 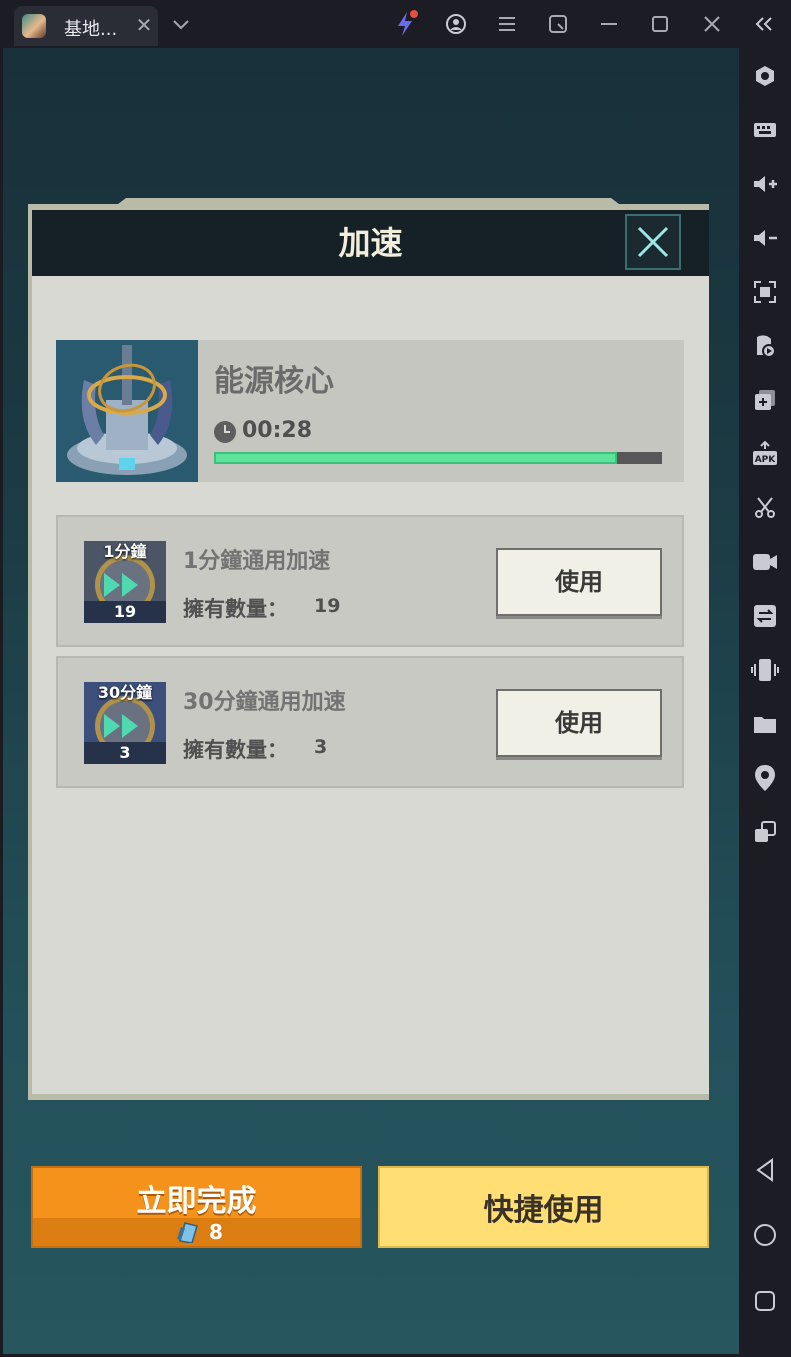 What do you see at coordinates (712, 24) in the screenshot?
I see `close-icon` at bounding box center [712, 24].